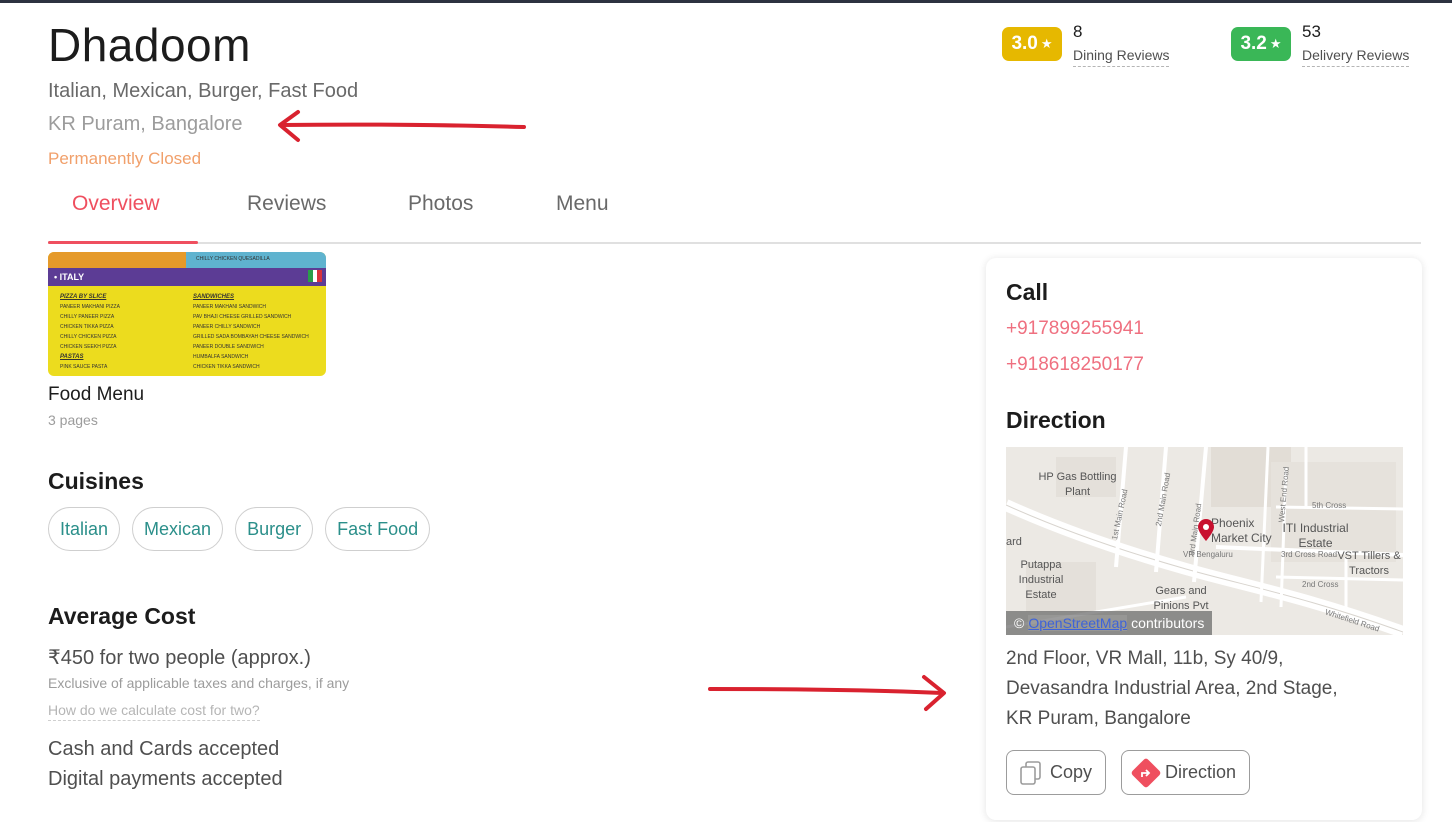  Describe the element at coordinates (90, 307) in the screenshot. I see `menu-thumb-item: PANEER MAKHANI PIZZA` at that location.